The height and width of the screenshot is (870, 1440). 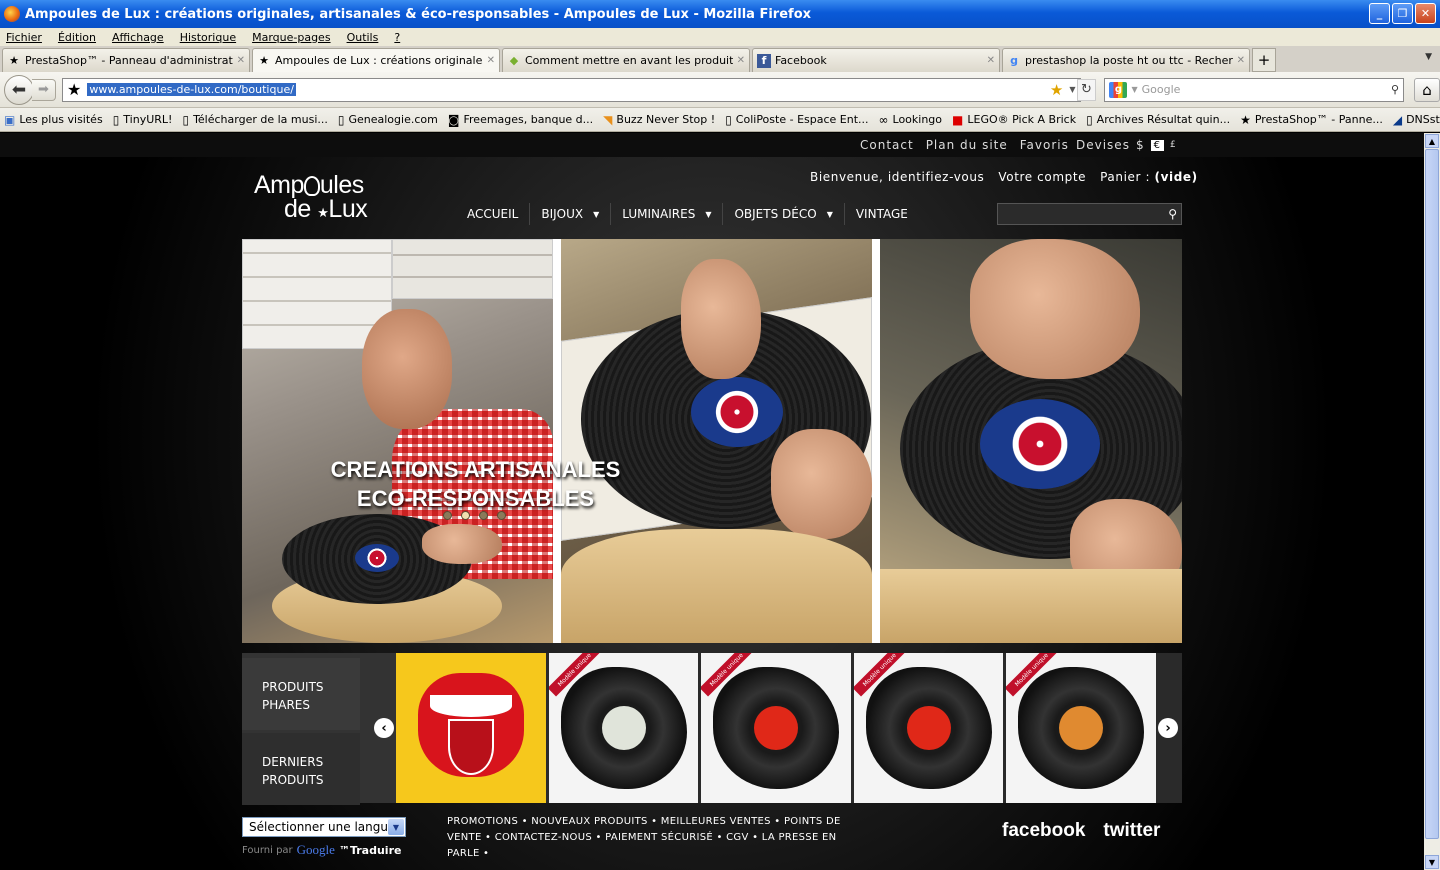 I want to click on close-window-button: ✕, so click(x=1425, y=13).